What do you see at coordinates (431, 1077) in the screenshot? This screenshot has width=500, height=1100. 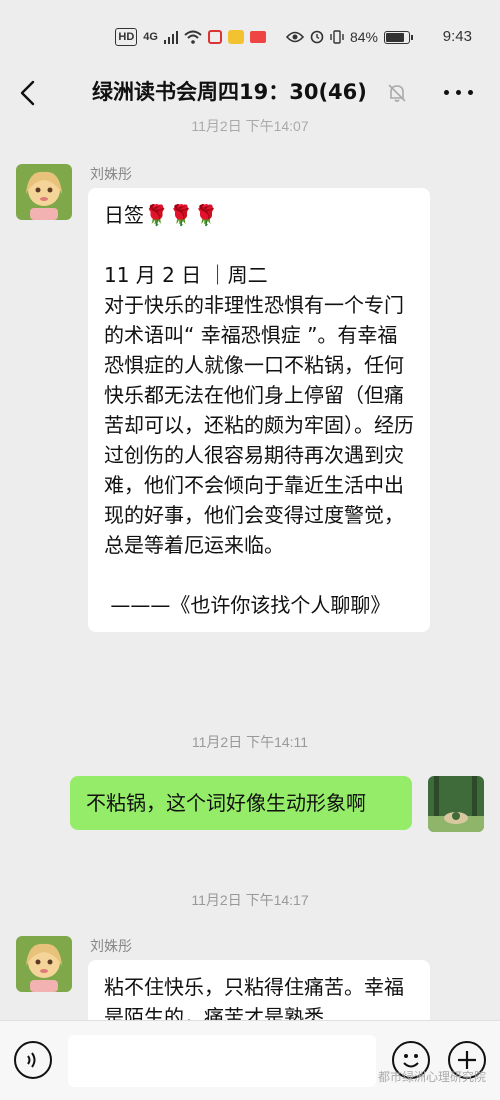 I see `watermark: 都市绿洲心理研究院` at bounding box center [431, 1077].